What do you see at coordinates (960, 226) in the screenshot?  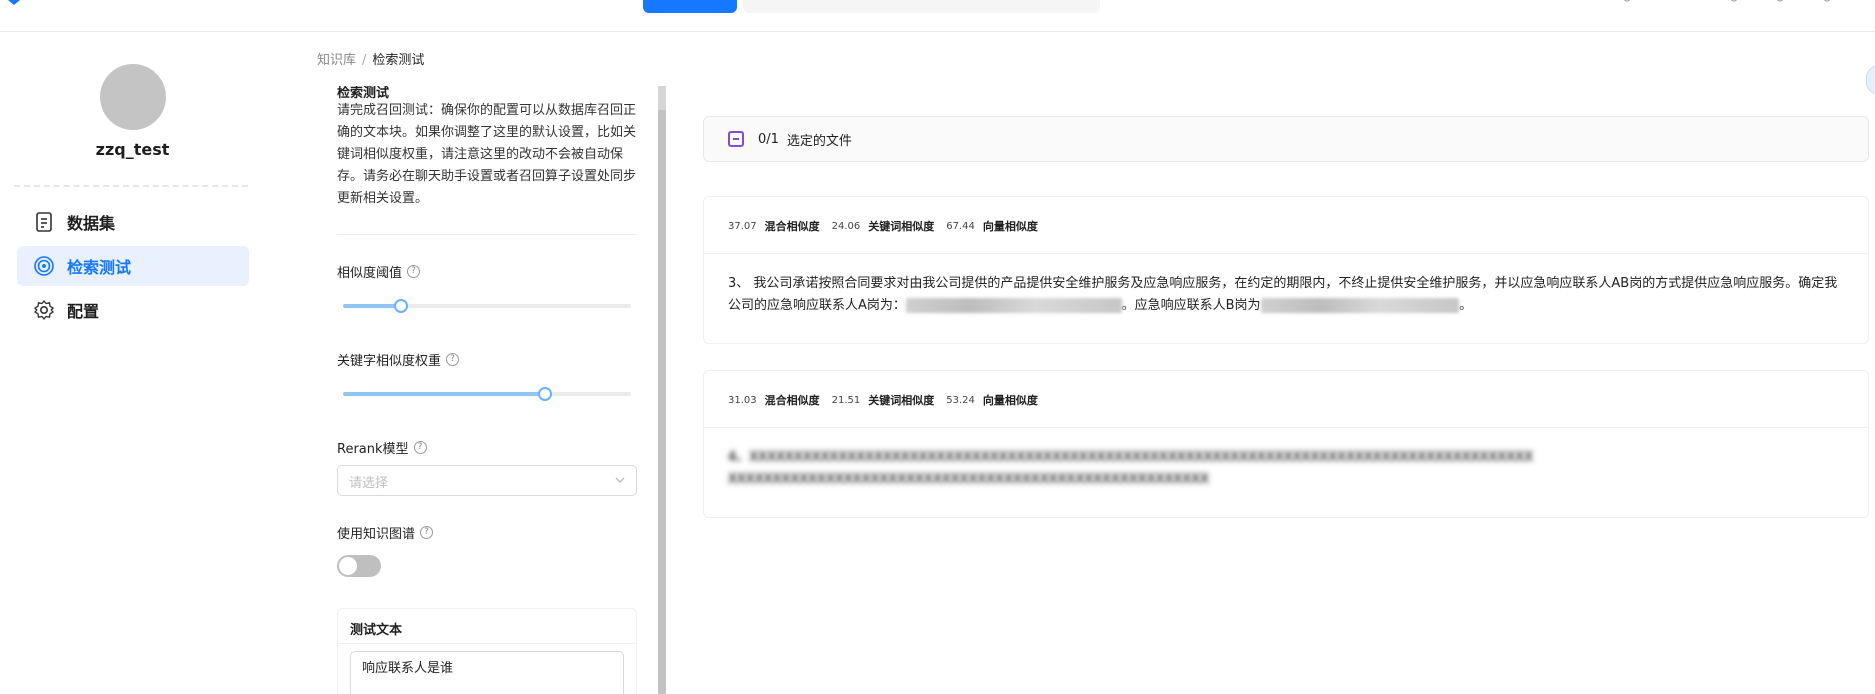 I see `vector-score: 67.44` at bounding box center [960, 226].